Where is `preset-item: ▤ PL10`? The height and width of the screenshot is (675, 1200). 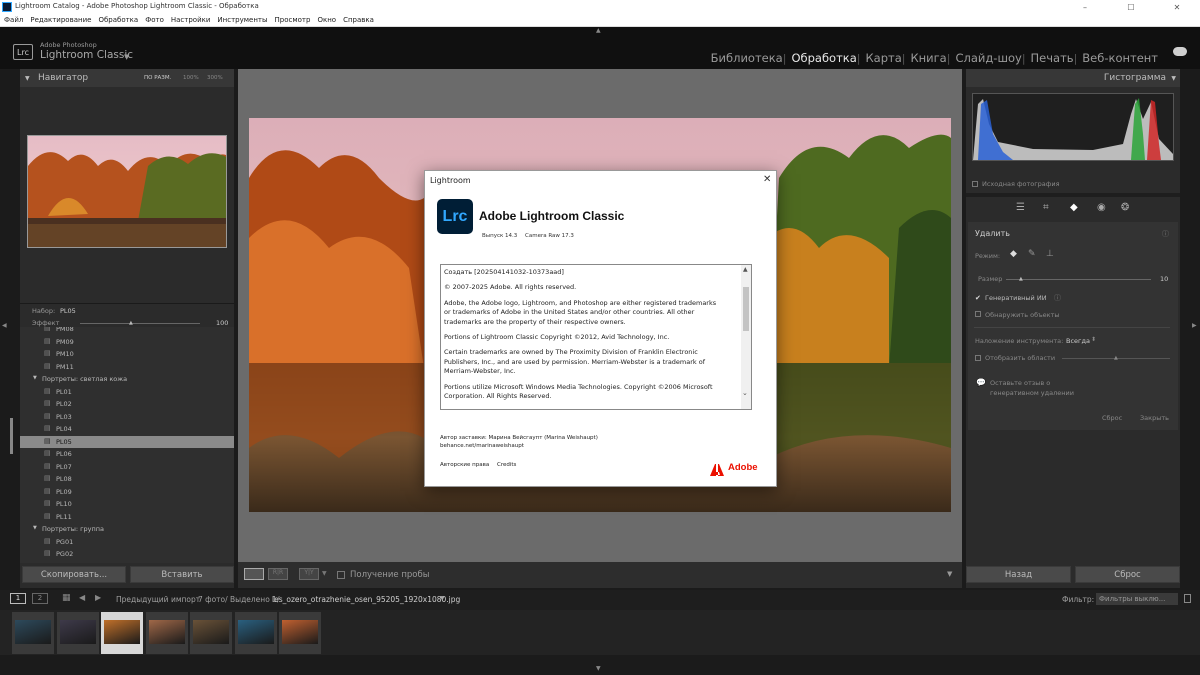 preset-item: ▤ PL10 is located at coordinates (127, 504).